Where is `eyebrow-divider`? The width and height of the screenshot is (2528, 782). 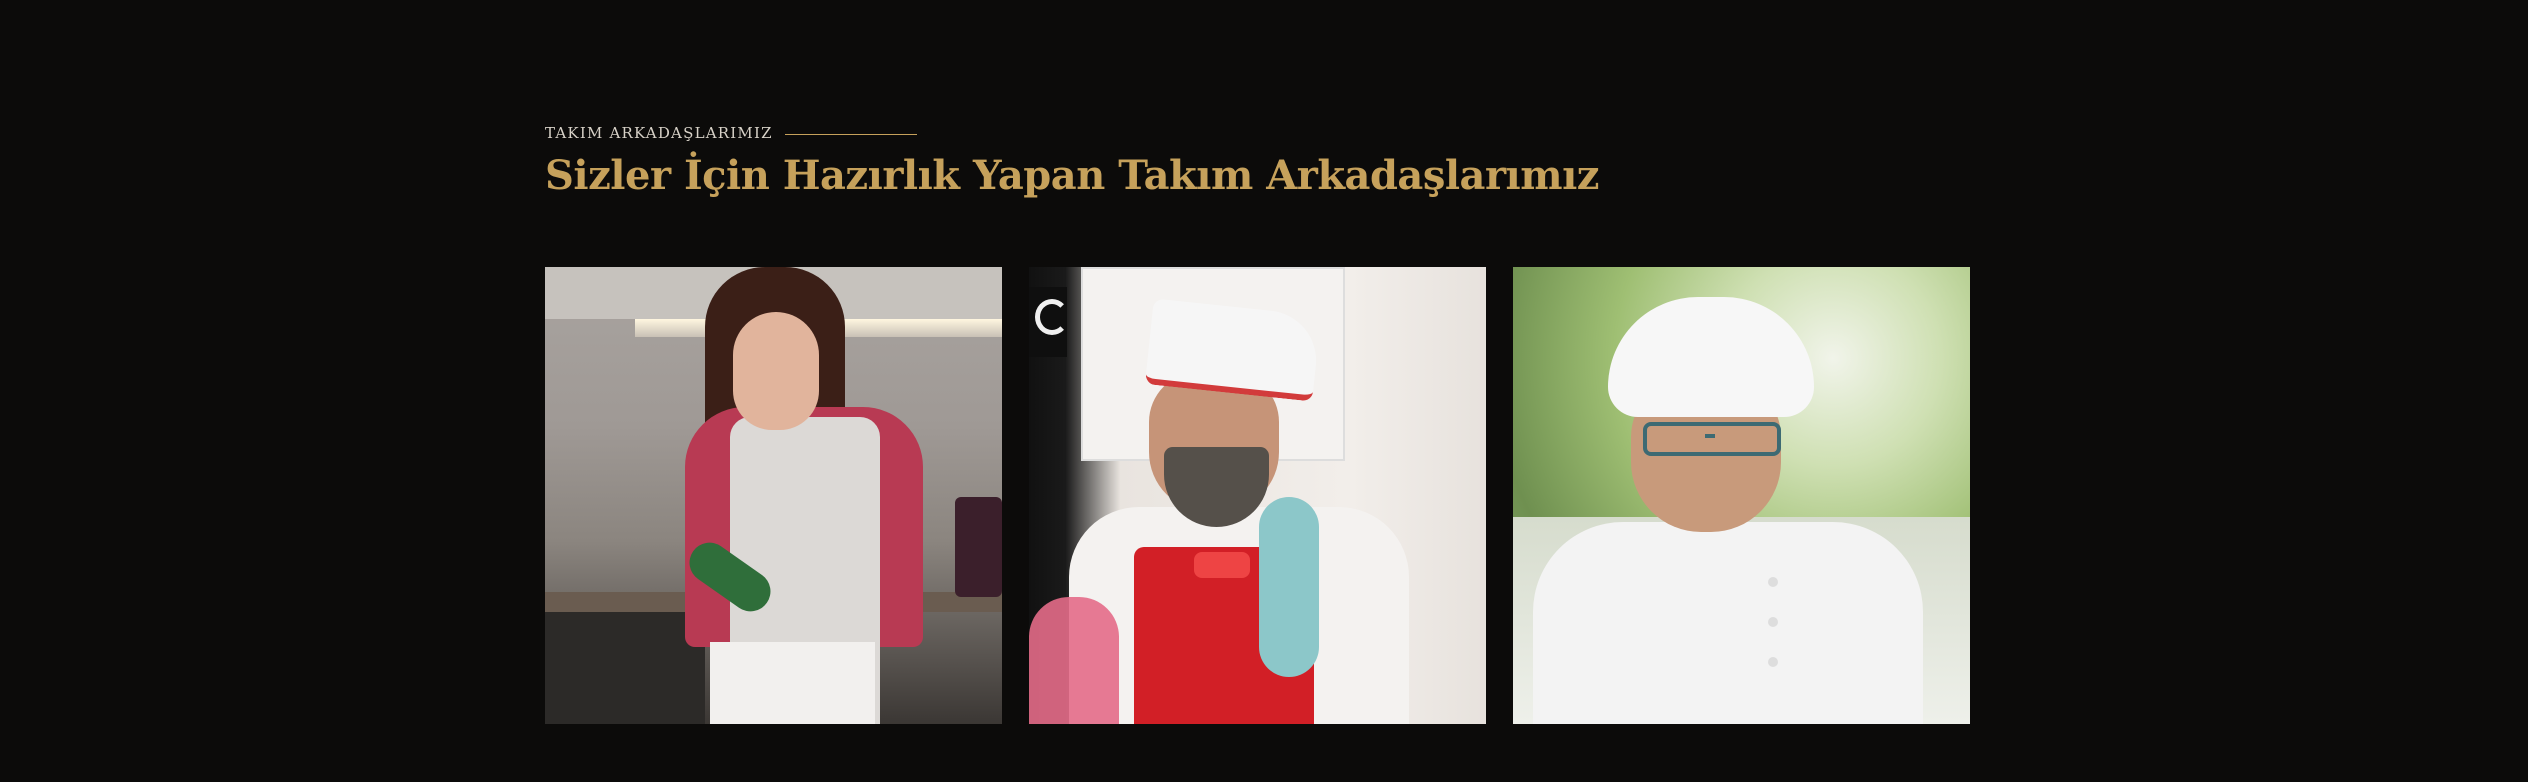
eyebrow-divider is located at coordinates (850, 134).